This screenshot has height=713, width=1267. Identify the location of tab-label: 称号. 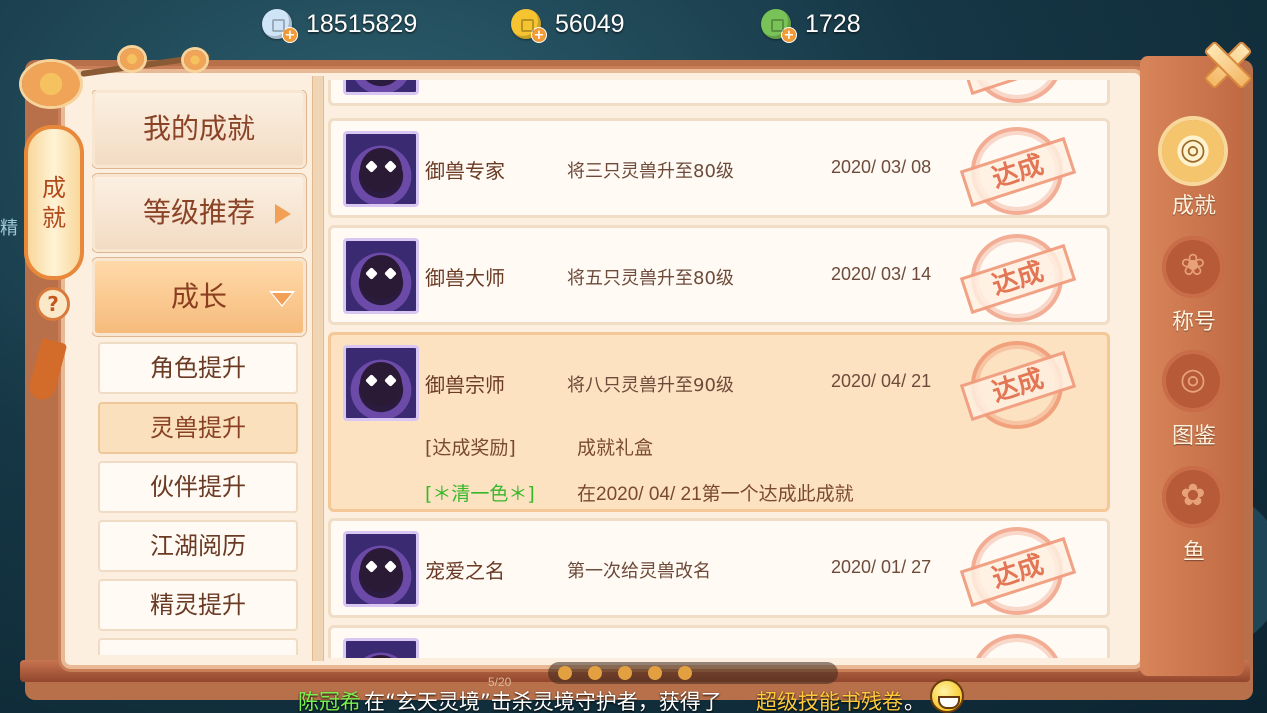
(1193, 322).